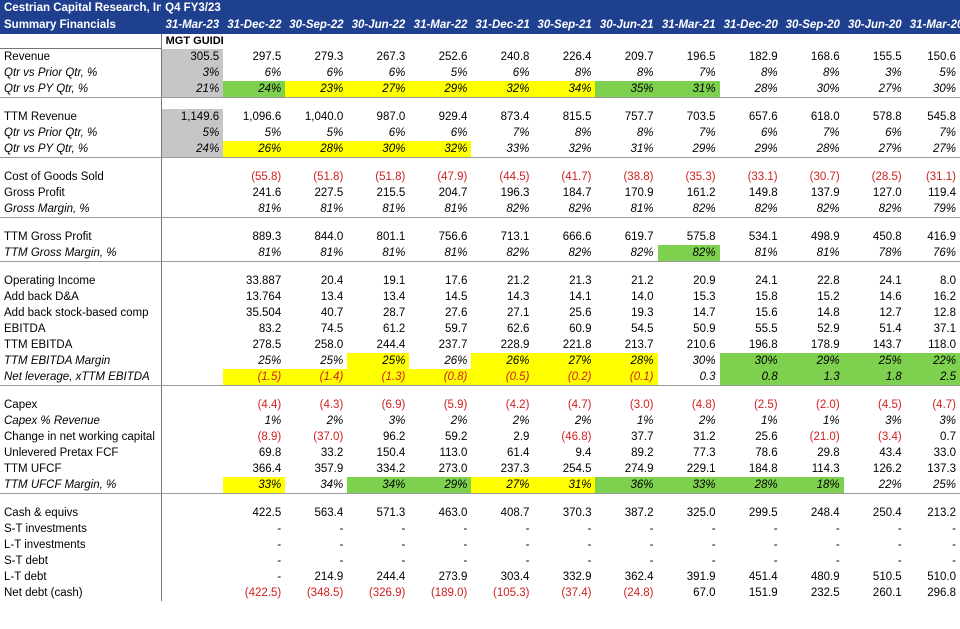  What do you see at coordinates (577, 577) in the screenshot?
I see `value-cell: 332.9` at bounding box center [577, 577].